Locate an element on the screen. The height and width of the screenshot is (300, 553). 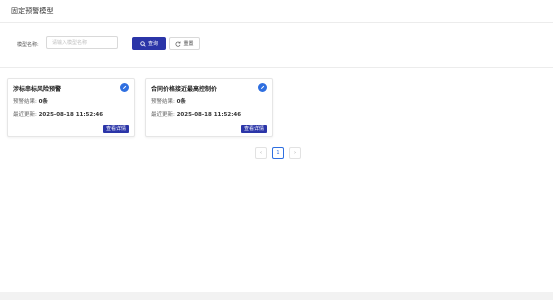
refresh-icon is located at coordinates (178, 44).